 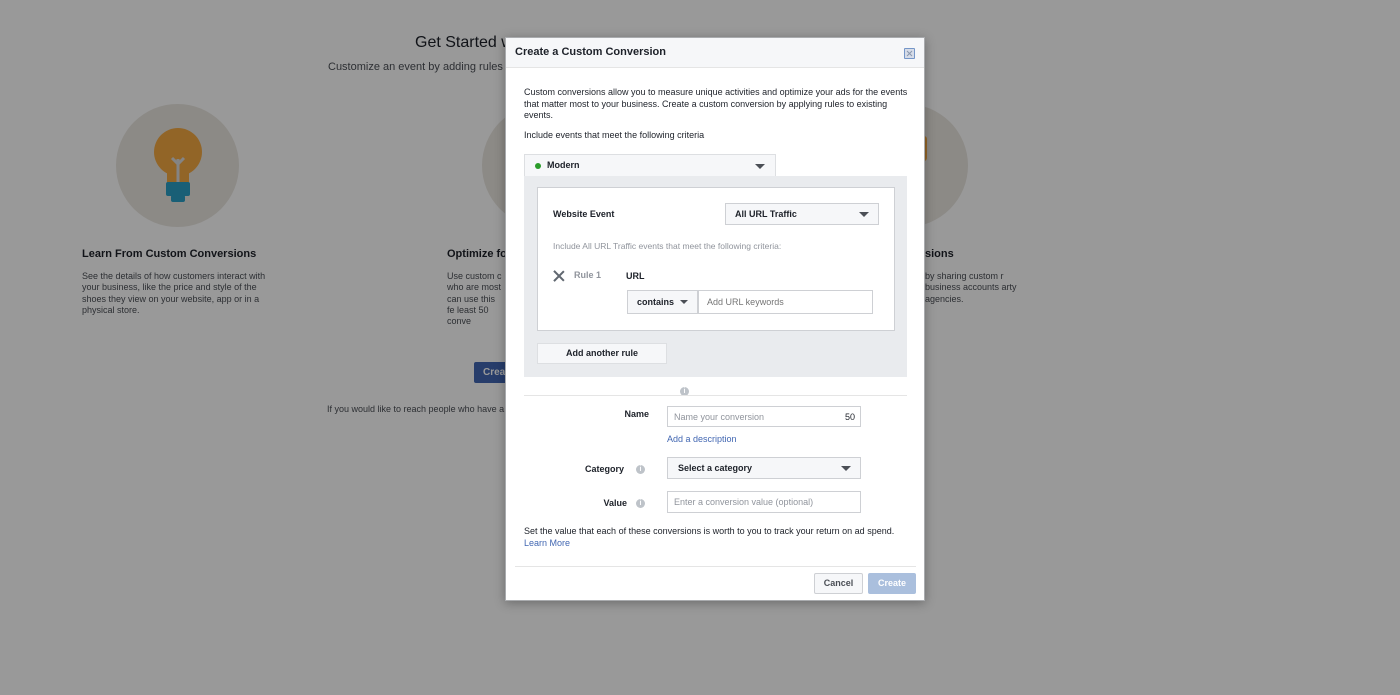 What do you see at coordinates (892, 583) in the screenshot?
I see `create-button: Create` at bounding box center [892, 583].